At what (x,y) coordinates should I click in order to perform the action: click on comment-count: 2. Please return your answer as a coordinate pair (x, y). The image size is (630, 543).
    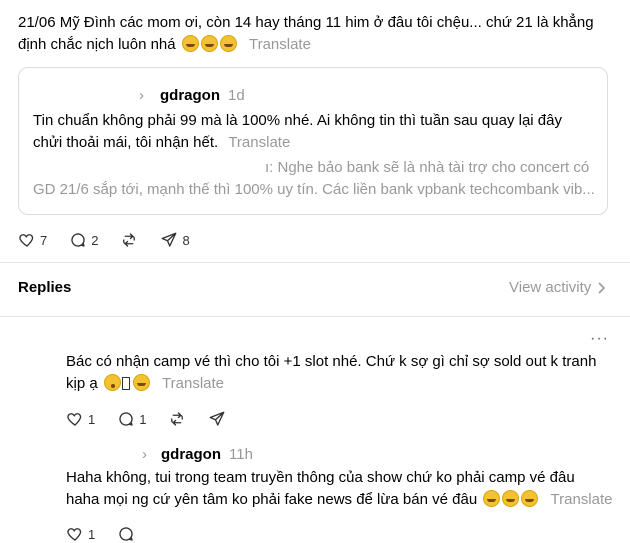
    Looking at the image, I should click on (95, 240).